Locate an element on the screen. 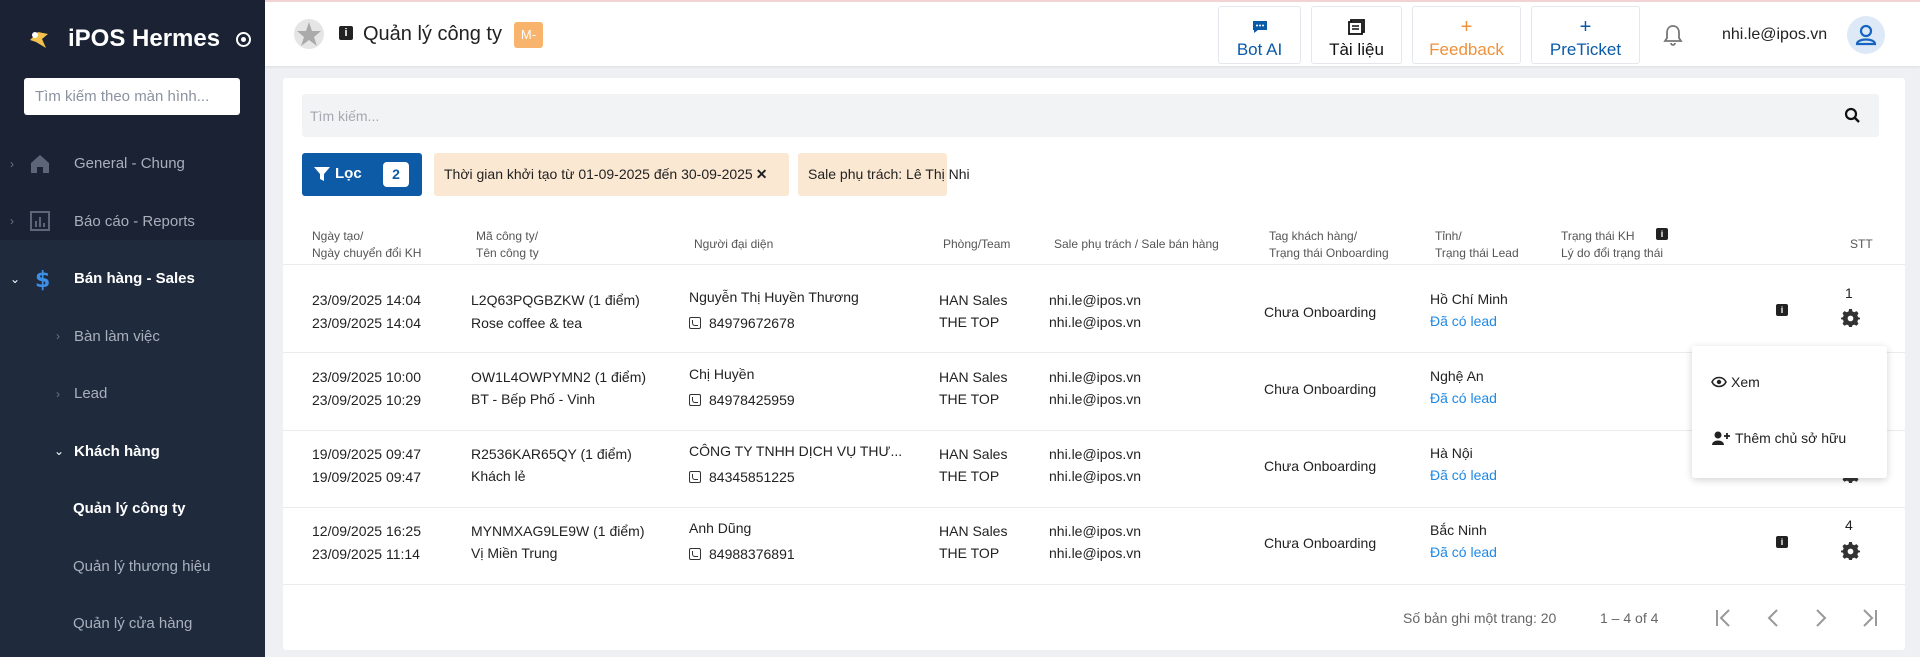 This screenshot has height=657, width=1920. search-icon is located at coordinates (1852, 115).